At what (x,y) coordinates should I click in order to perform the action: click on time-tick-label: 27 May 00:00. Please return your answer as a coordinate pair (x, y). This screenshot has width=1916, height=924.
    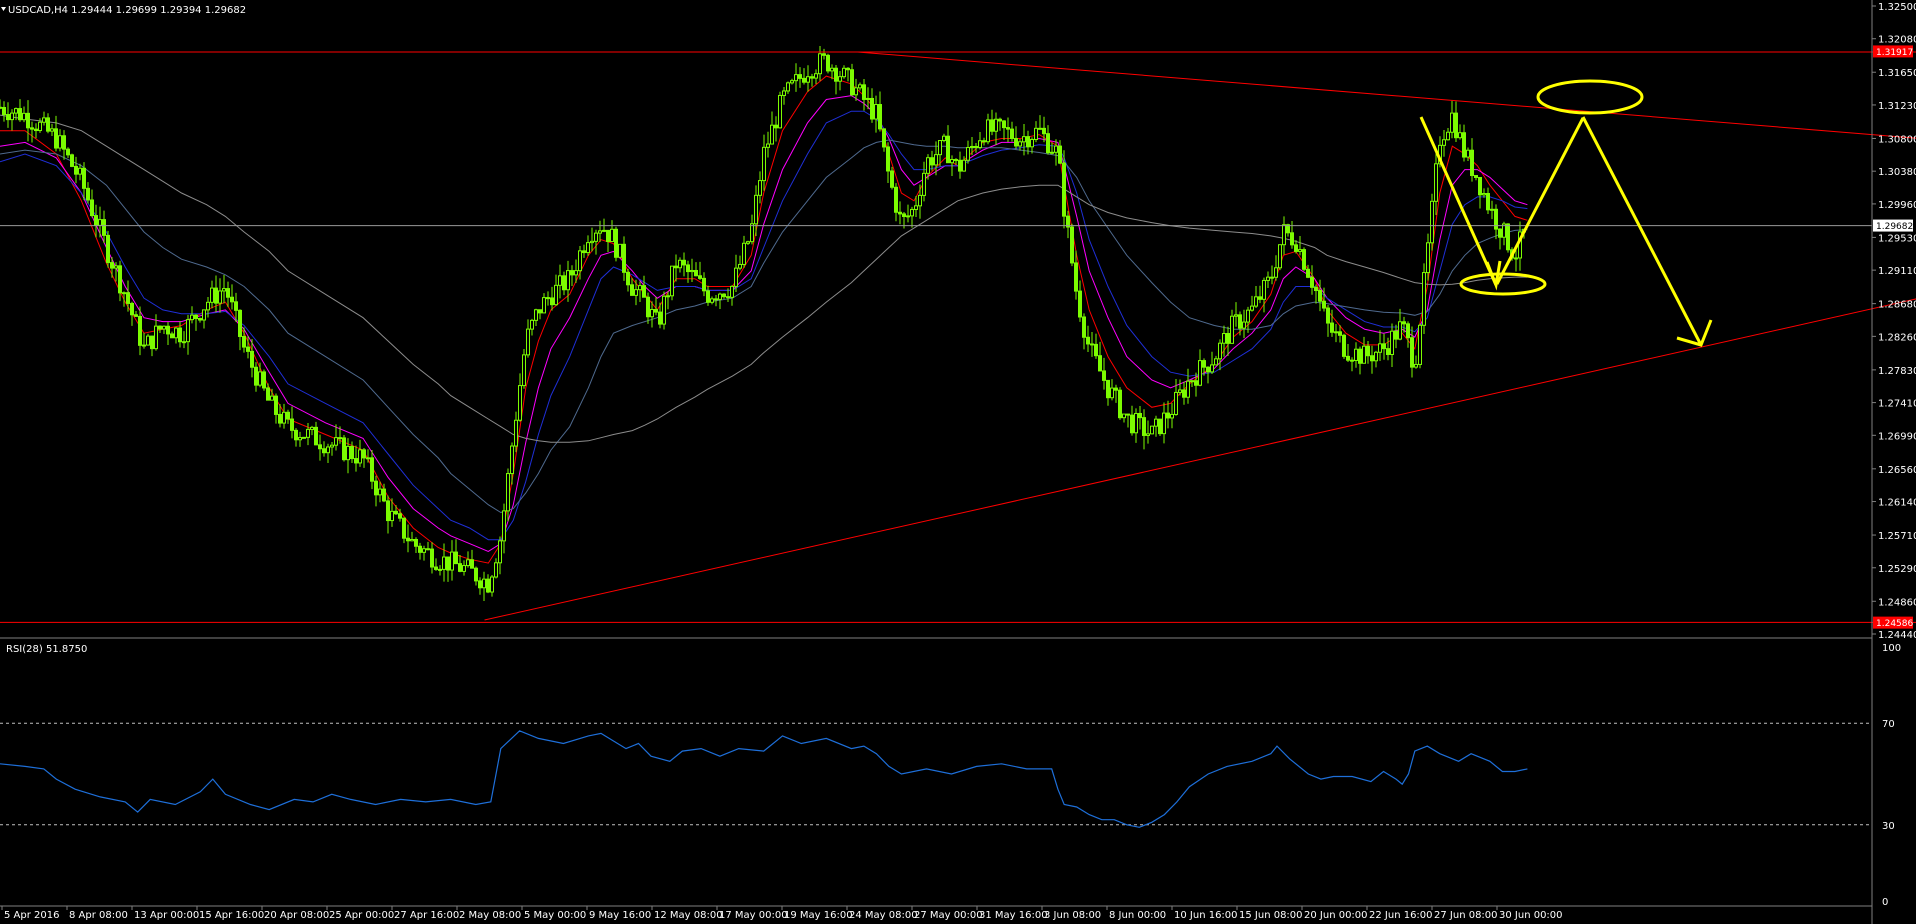
    Looking at the image, I should click on (948, 915).